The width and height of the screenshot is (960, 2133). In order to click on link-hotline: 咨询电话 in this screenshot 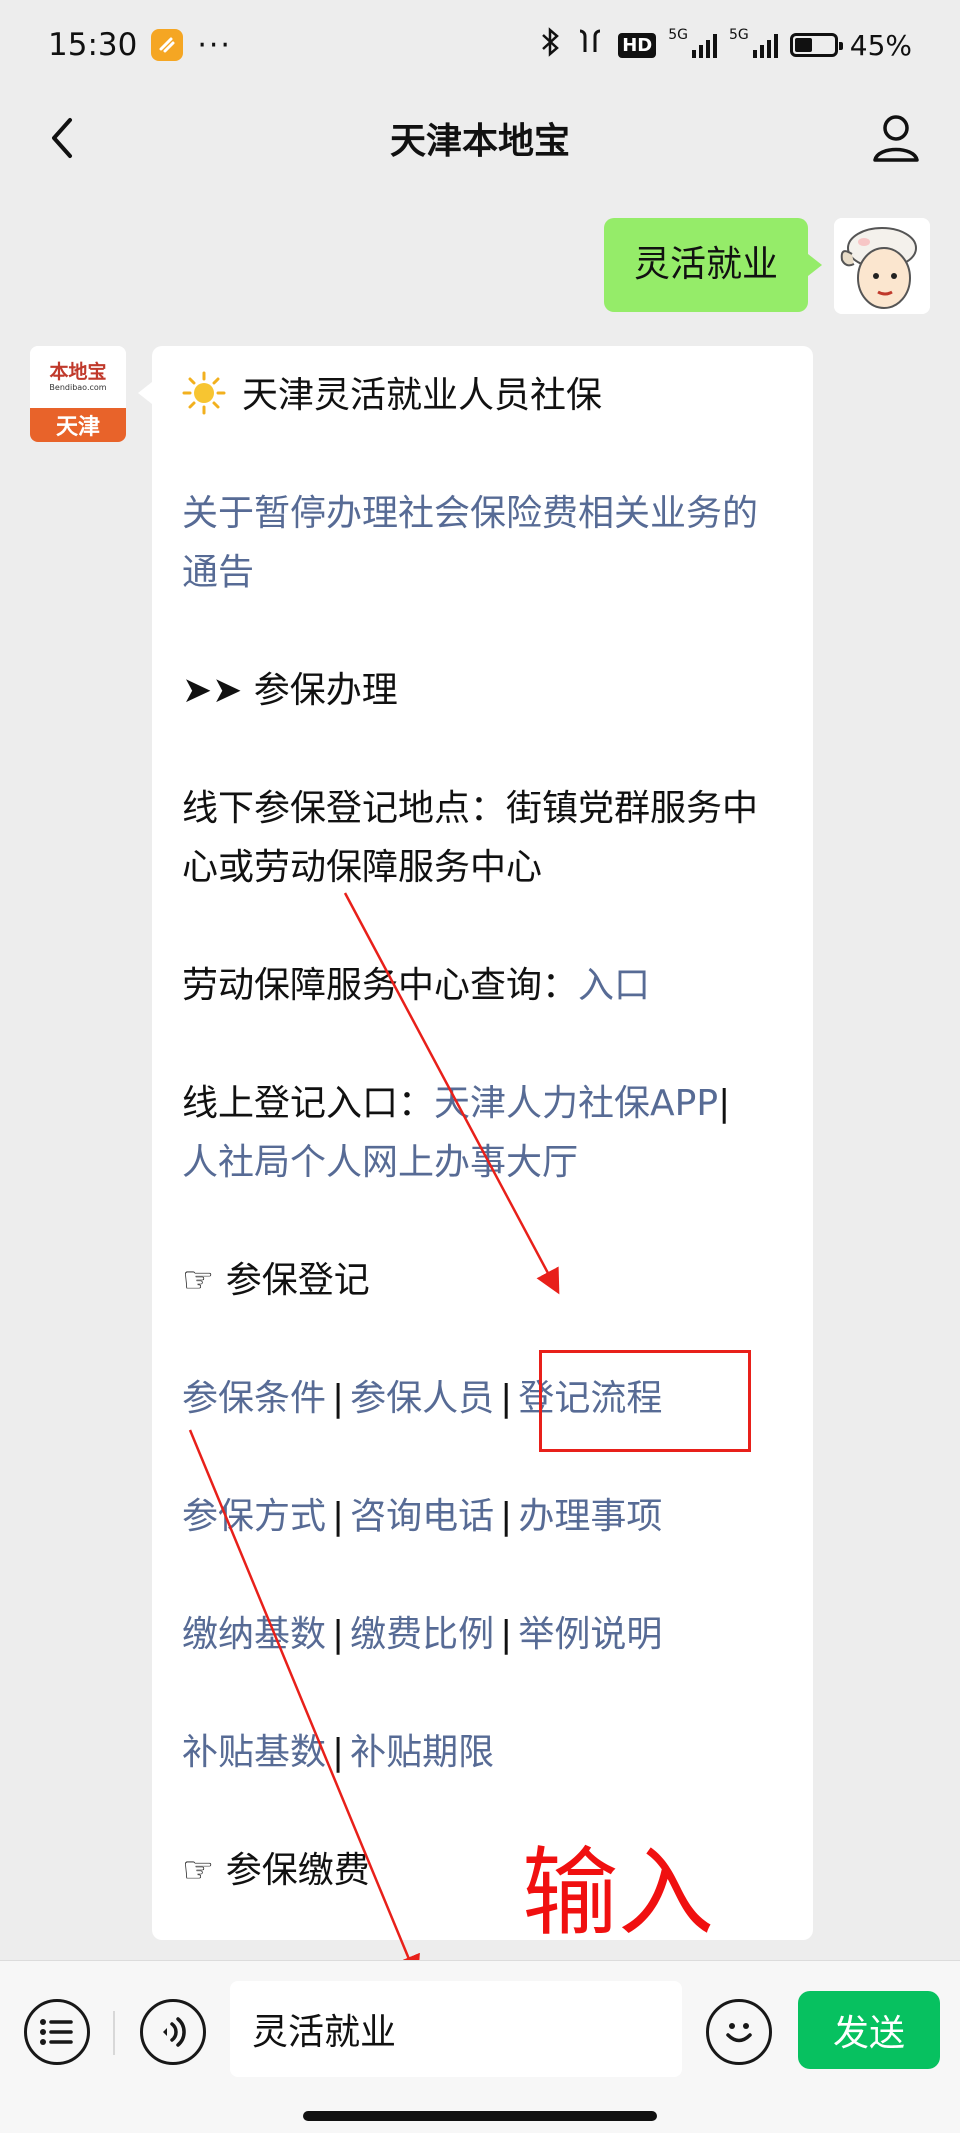, I will do `click(422, 1516)`.